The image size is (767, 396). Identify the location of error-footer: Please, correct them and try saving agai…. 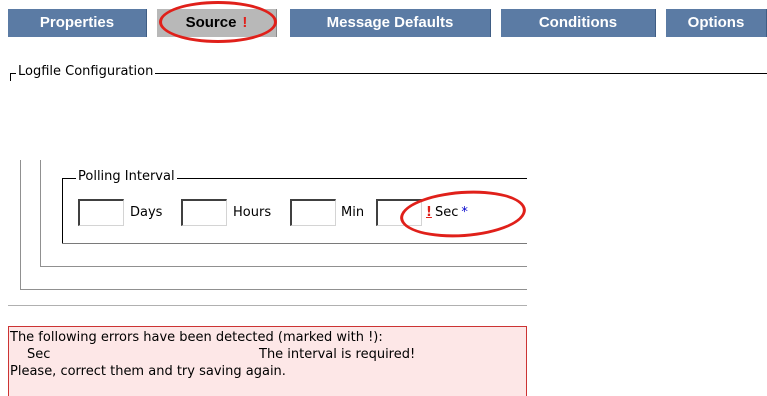
(148, 371).